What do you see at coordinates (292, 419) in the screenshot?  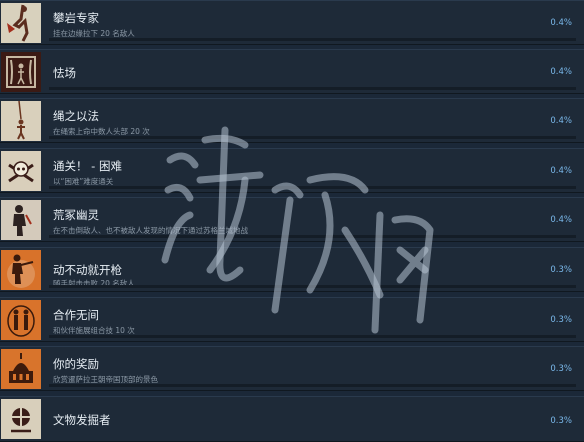 I see `achievement-row: 文物发掘者 0.3%` at bounding box center [292, 419].